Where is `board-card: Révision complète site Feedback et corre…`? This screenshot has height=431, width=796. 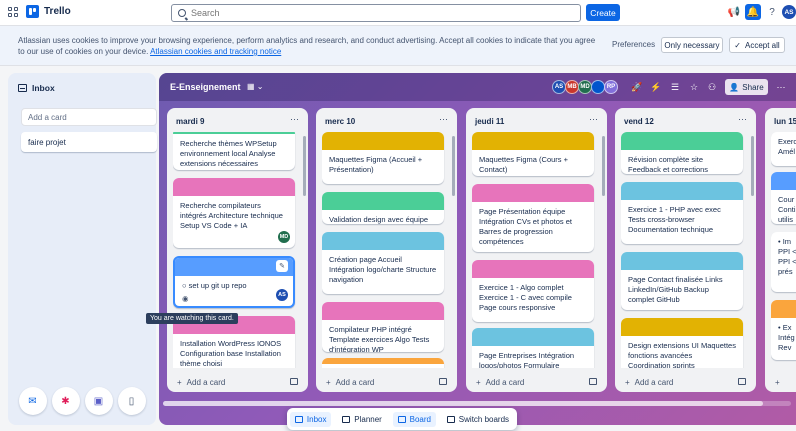
board-card: Révision complète site Feedback et corre… is located at coordinates (682, 153).